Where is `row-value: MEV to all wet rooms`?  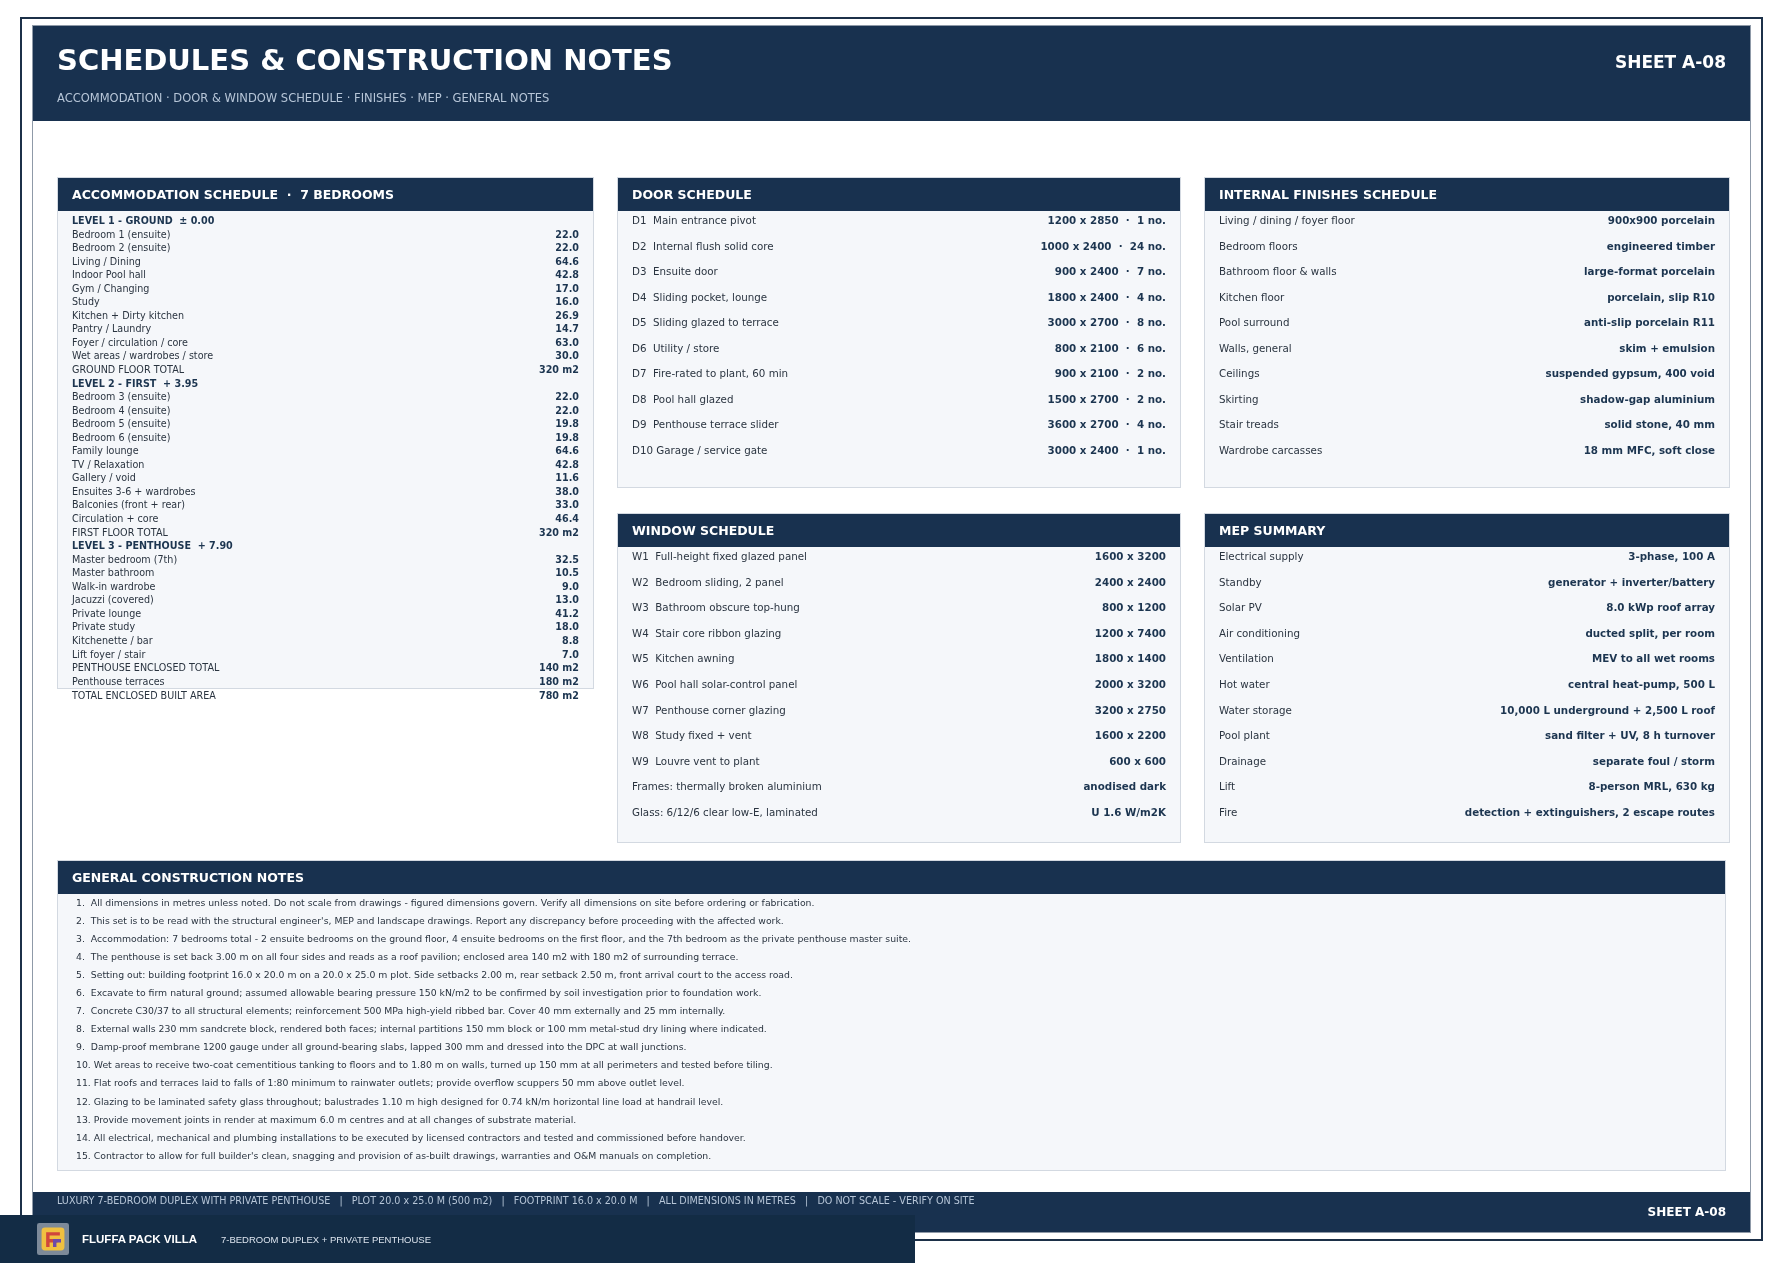
row-value: MEV to all wet rooms is located at coordinates (1653, 659).